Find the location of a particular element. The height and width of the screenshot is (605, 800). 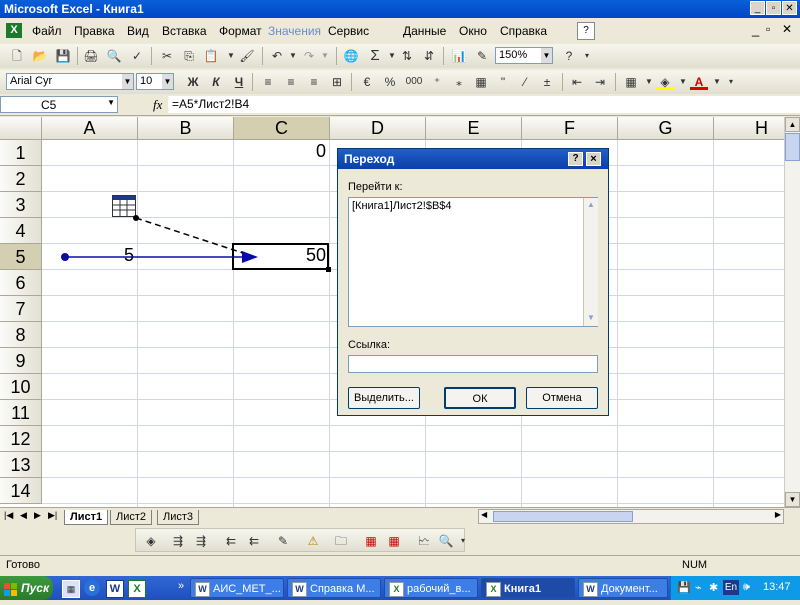

name-box: C5 ▼ is located at coordinates (59, 104).